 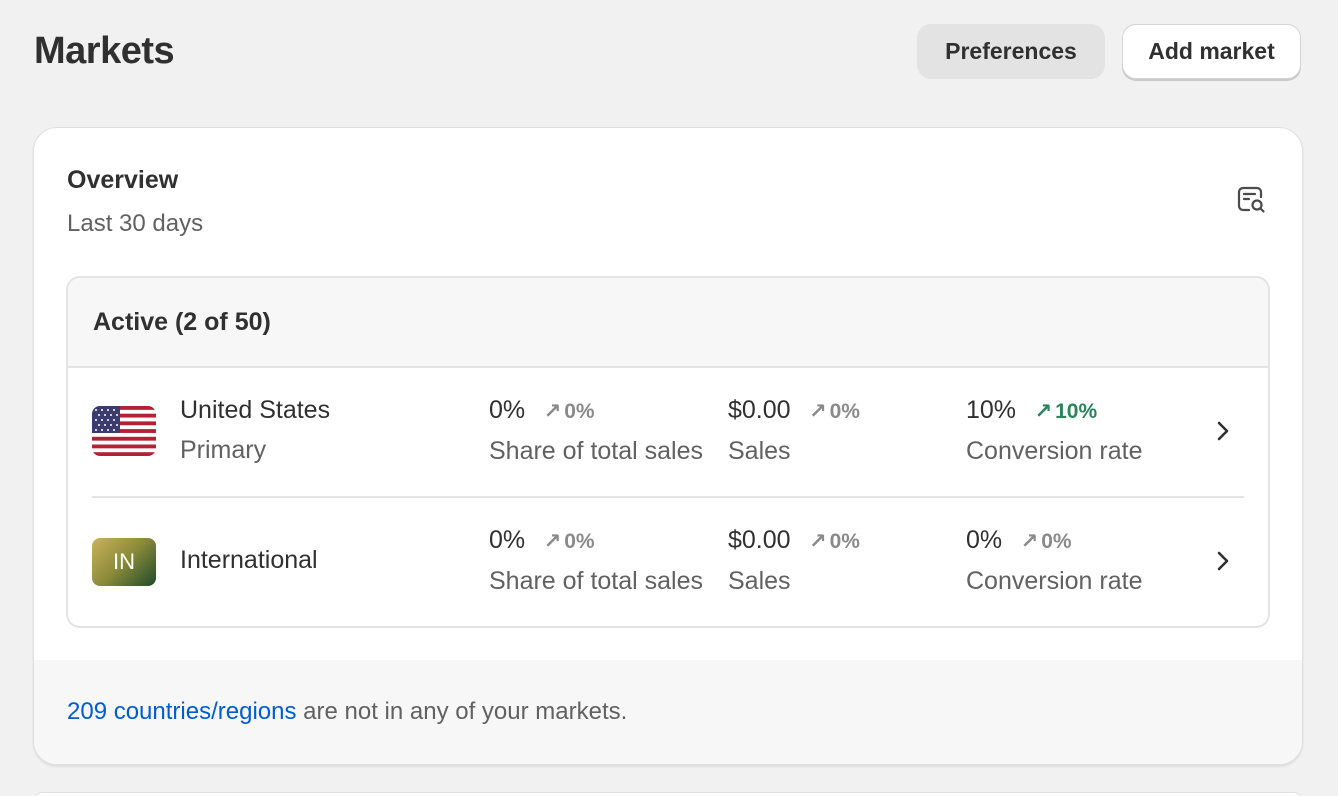 I want to click on next-card, so click(x=668, y=794).